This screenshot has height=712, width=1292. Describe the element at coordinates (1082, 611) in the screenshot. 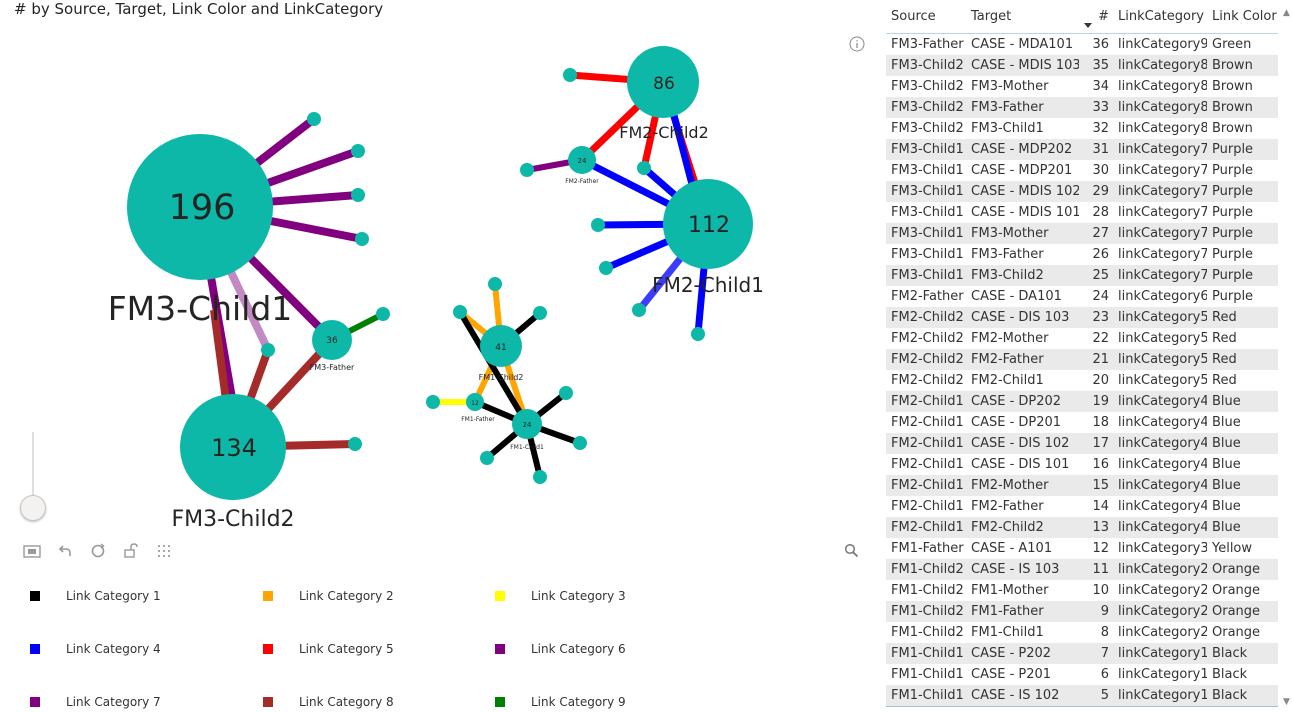

I see `table-row: FM1-Child2 FM1-Father 9 linkCategory2 Orange` at that location.